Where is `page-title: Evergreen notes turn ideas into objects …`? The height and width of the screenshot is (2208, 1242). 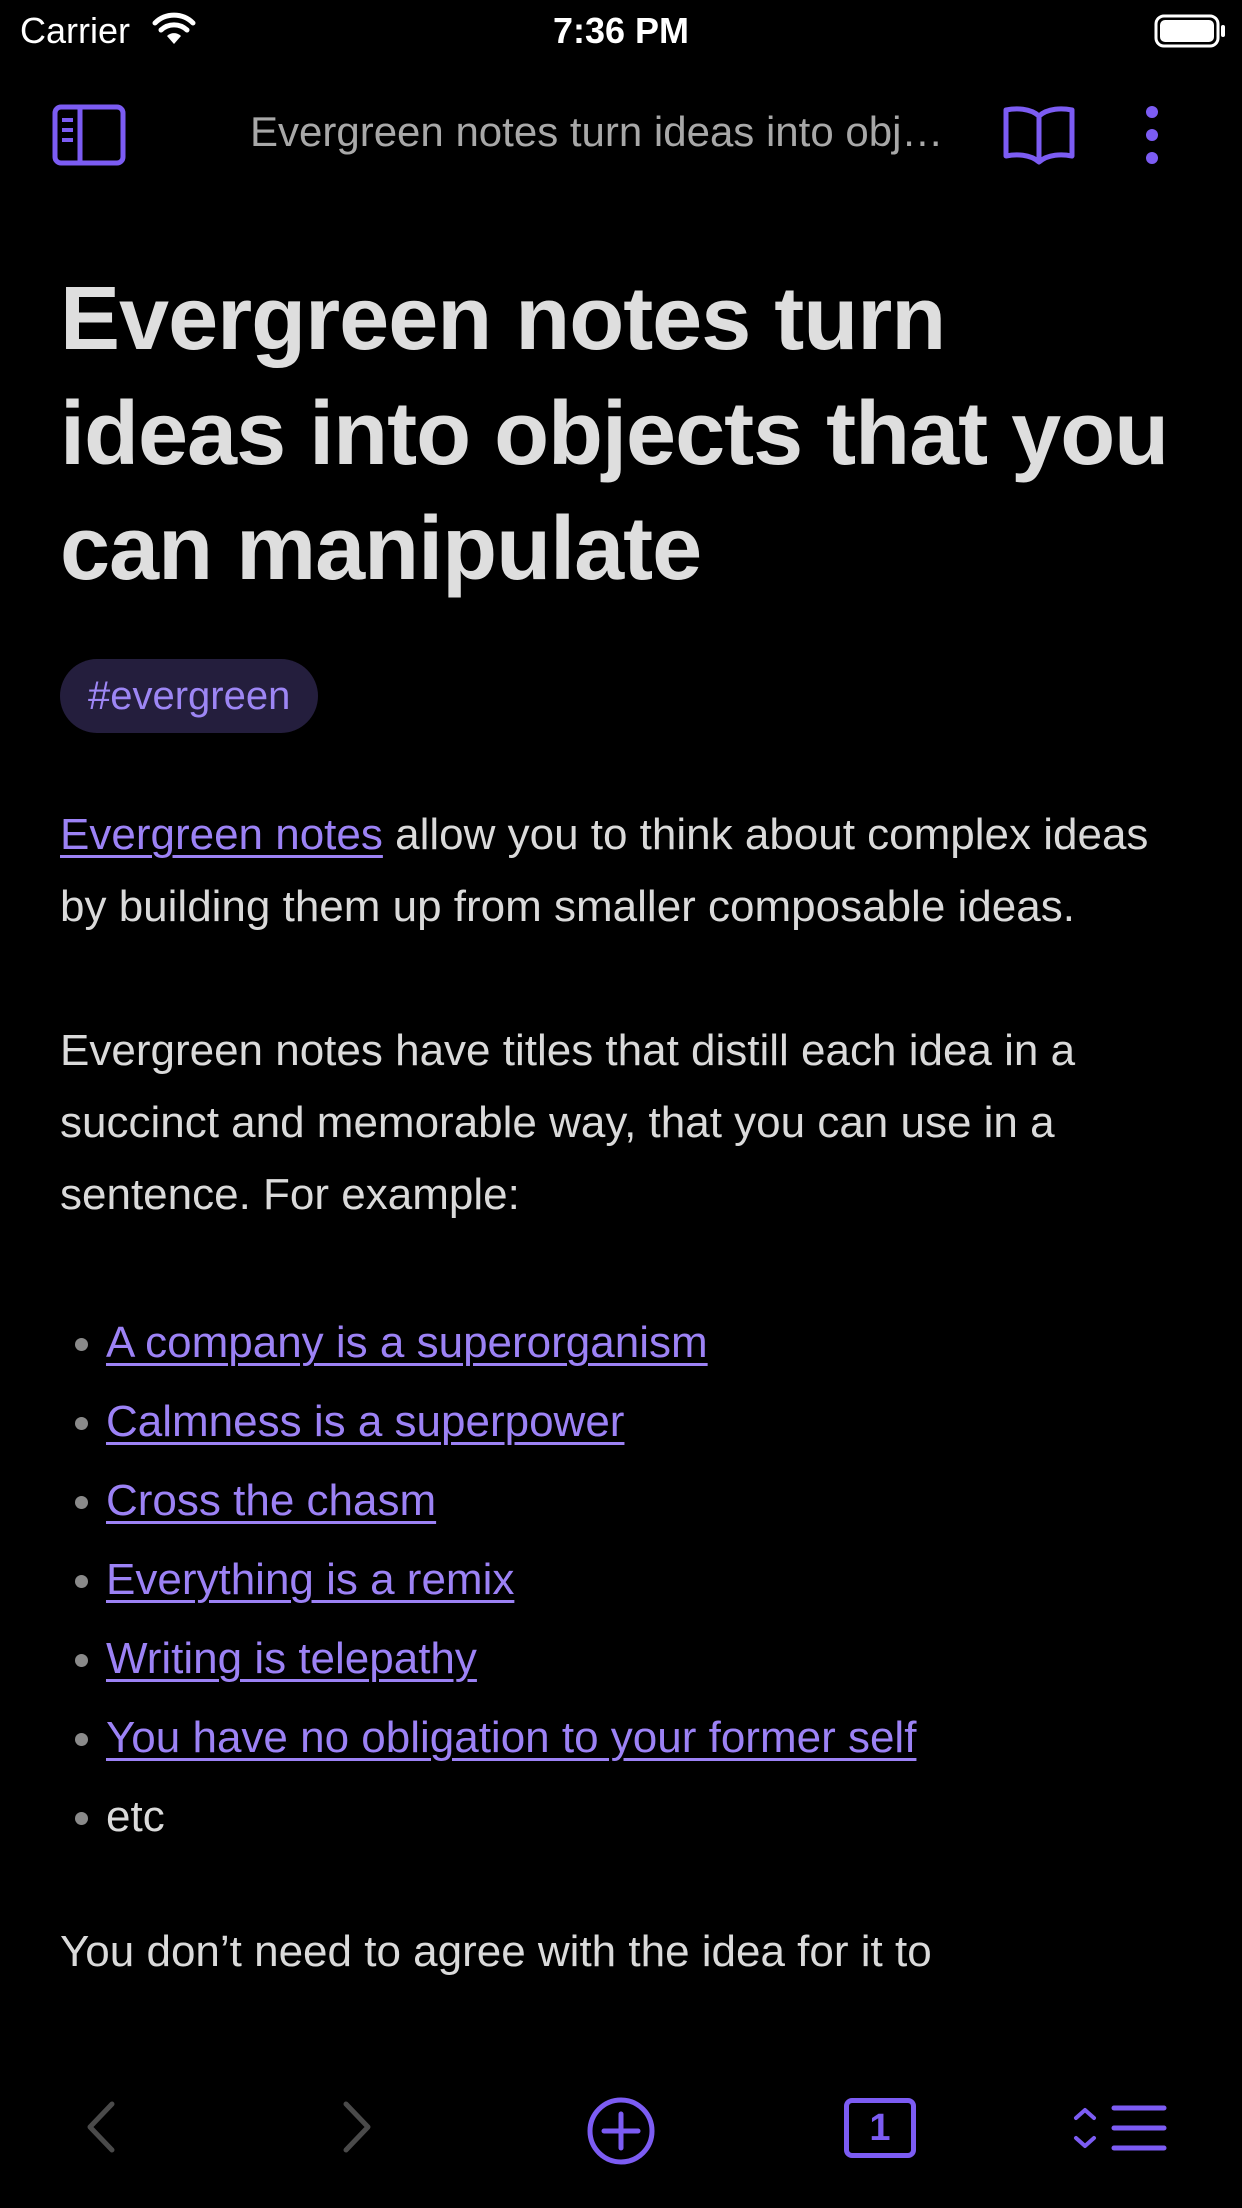
page-title: Evergreen notes turn ideas into objects … is located at coordinates (614, 434).